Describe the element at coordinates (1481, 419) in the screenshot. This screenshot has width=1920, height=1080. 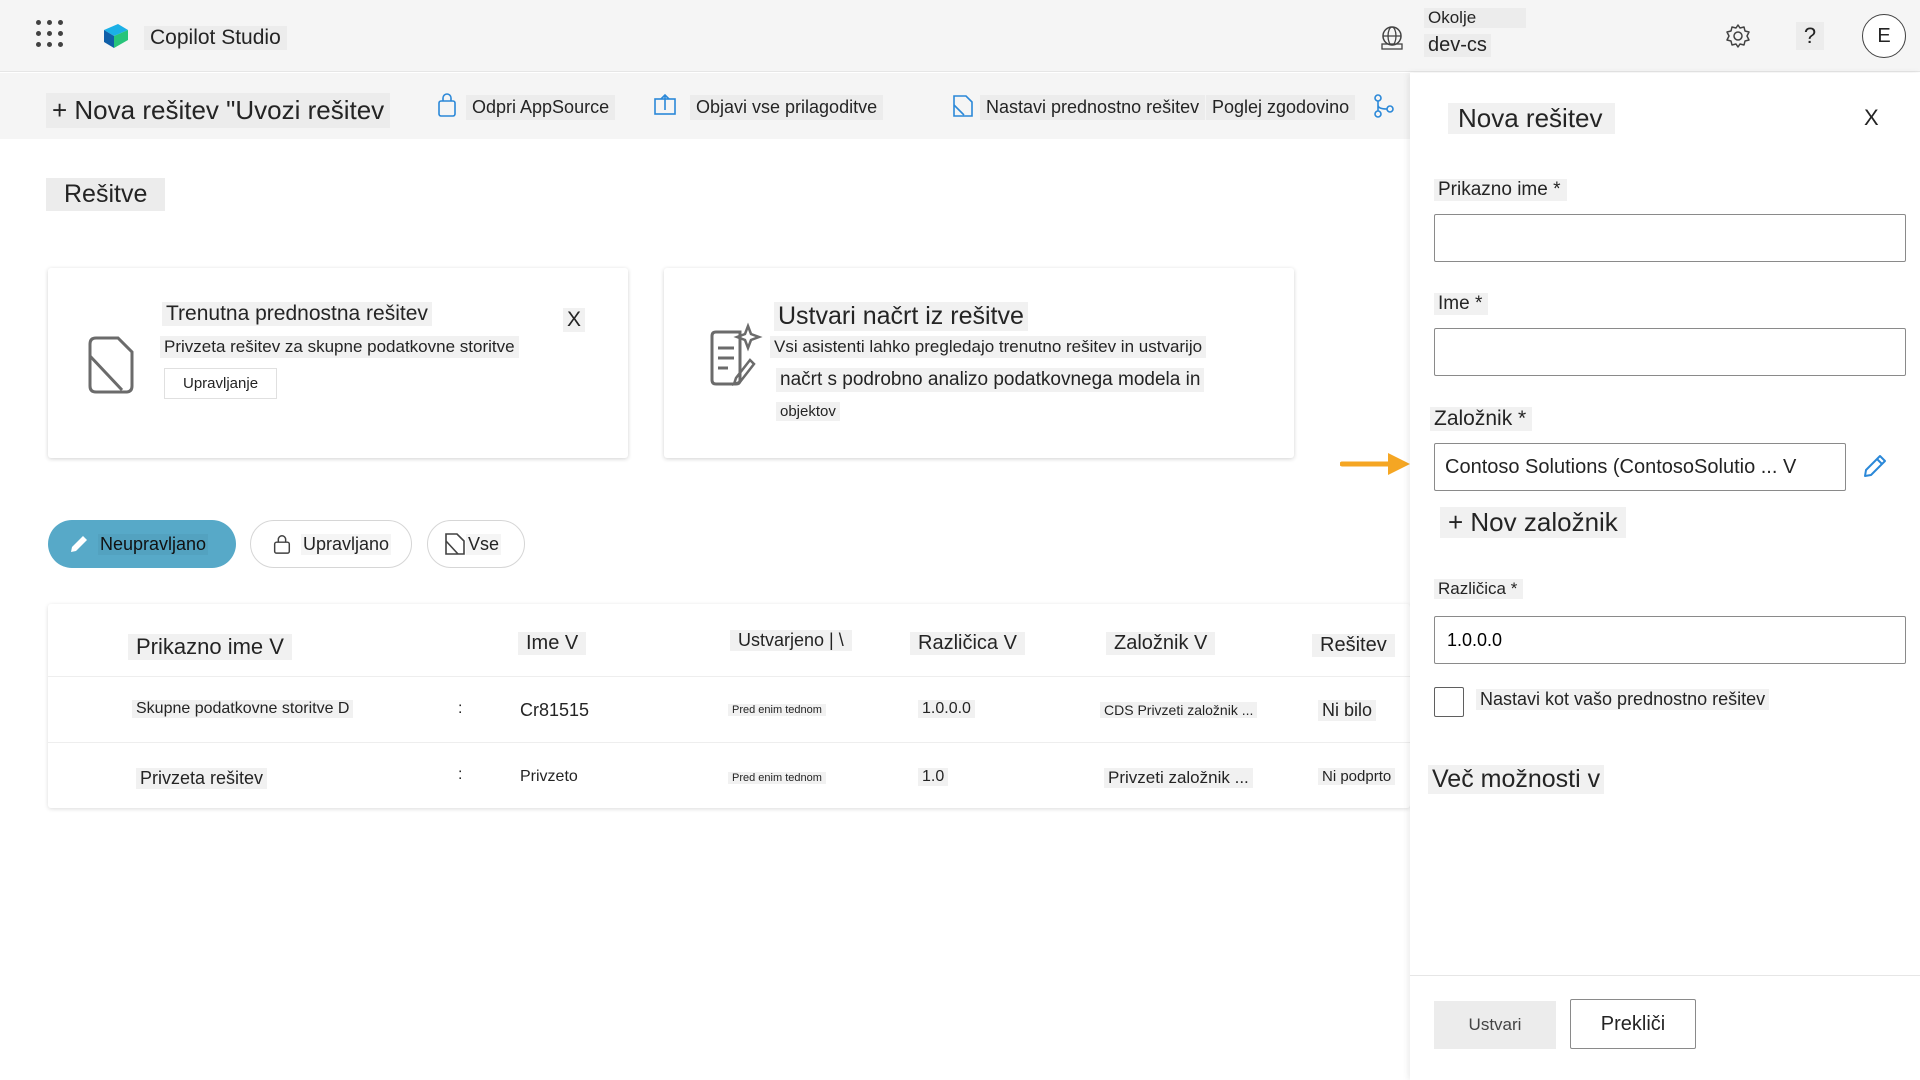
I see `publisher-label: Založnik *` at that location.